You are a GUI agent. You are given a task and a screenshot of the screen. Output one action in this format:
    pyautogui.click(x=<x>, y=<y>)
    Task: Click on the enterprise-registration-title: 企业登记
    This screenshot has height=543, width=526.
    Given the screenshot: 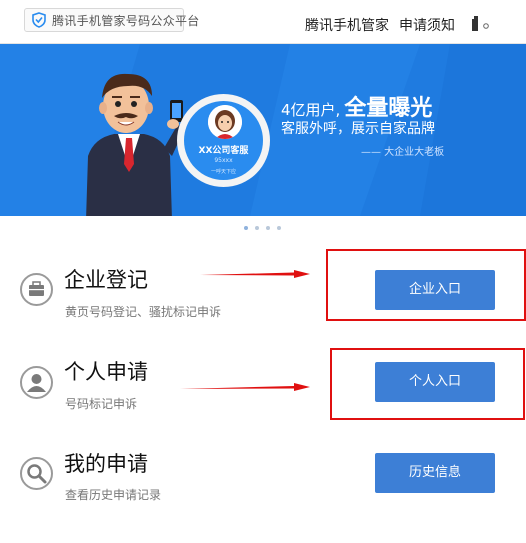 What is the action you would take?
    pyautogui.click(x=106, y=280)
    